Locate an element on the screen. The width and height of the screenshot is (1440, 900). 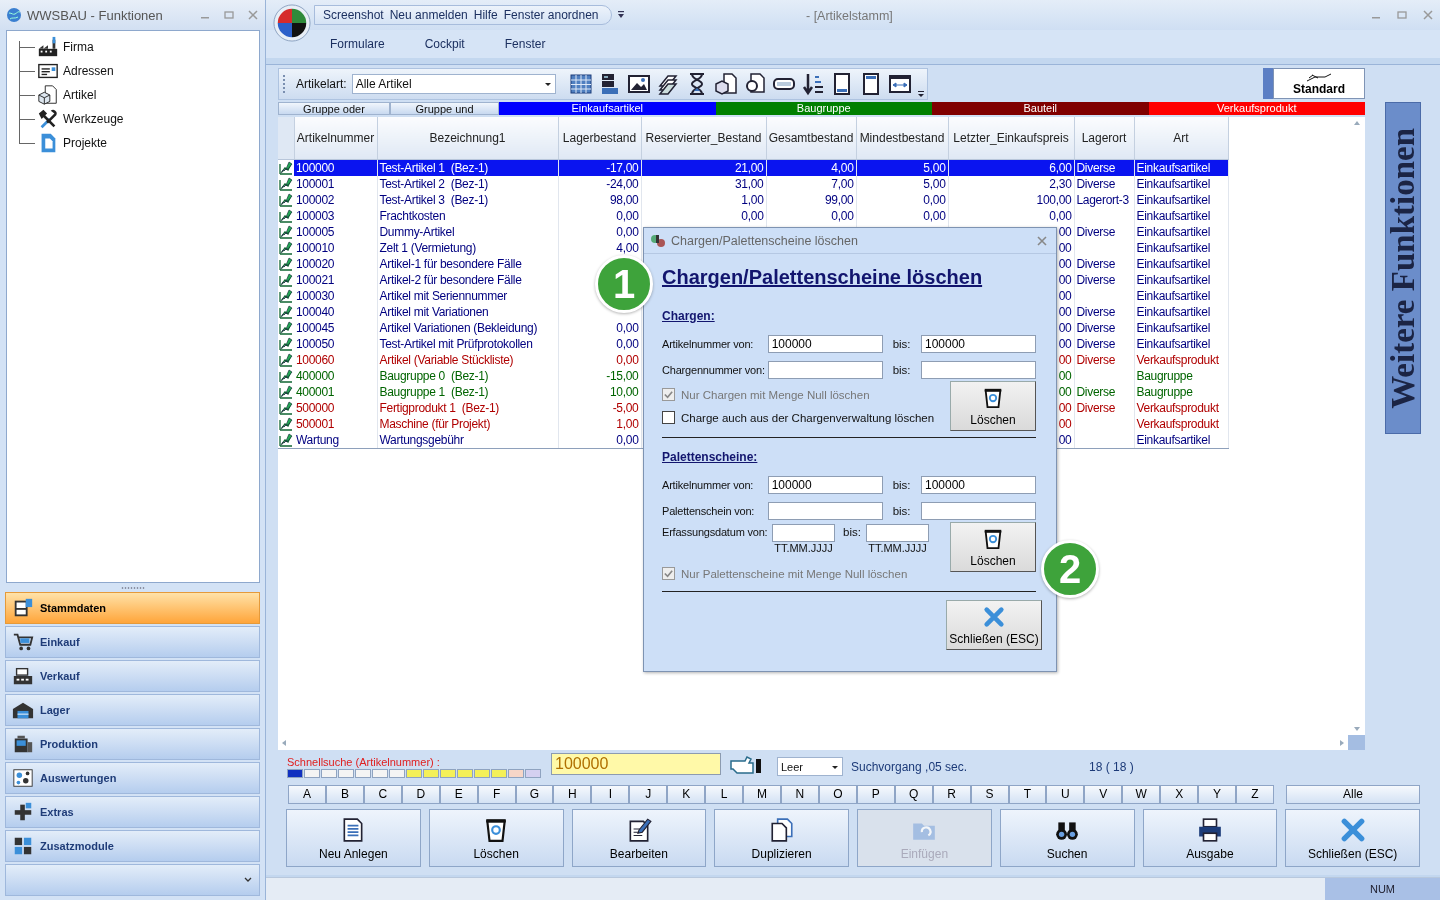
letter-button: I is located at coordinates (610, 794).